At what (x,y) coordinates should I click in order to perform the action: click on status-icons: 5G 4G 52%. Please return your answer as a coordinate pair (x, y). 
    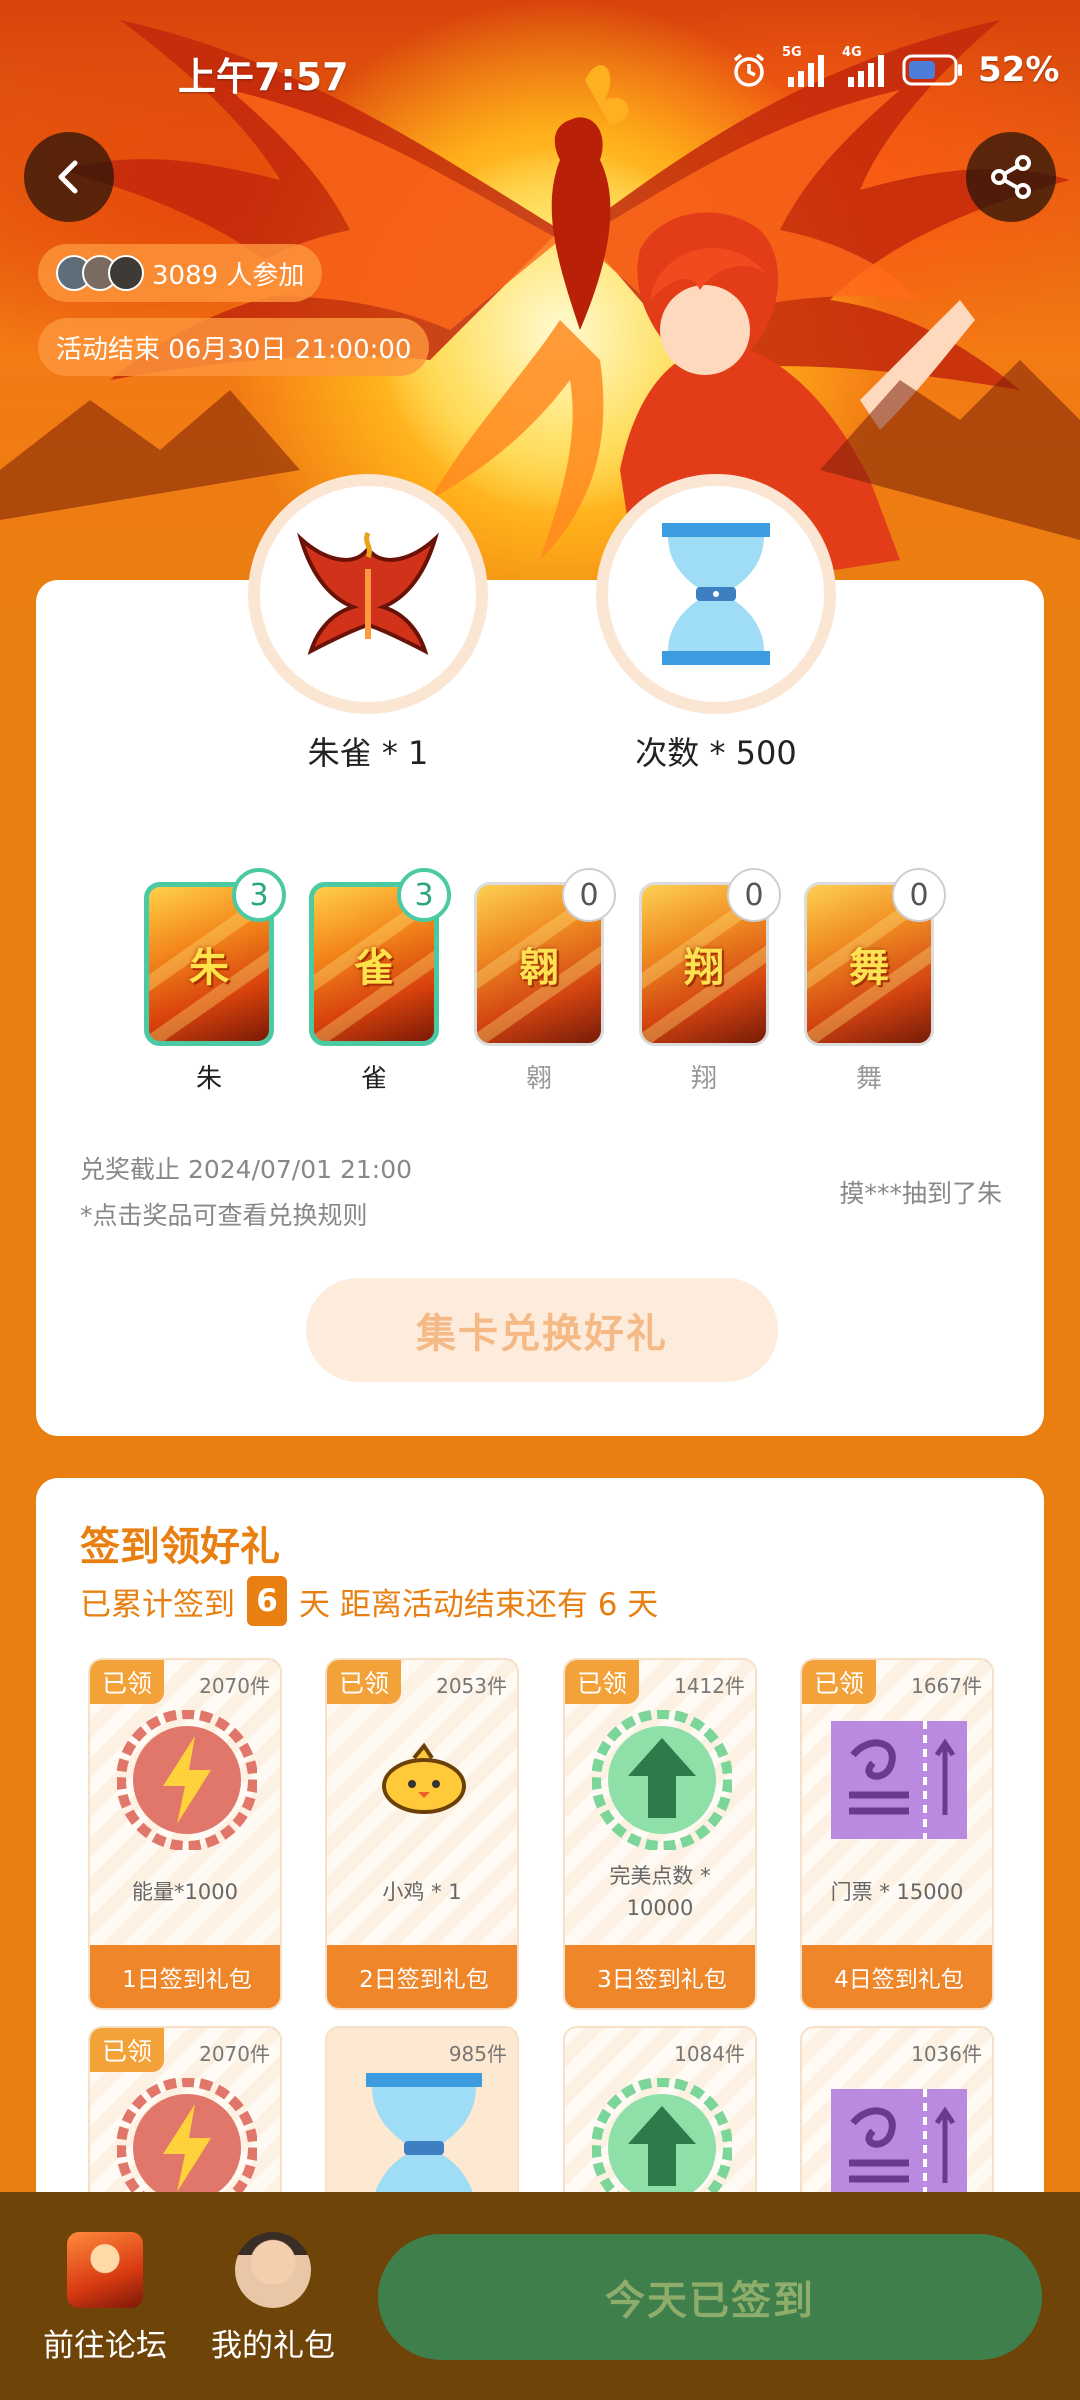
    Looking at the image, I should click on (895, 67).